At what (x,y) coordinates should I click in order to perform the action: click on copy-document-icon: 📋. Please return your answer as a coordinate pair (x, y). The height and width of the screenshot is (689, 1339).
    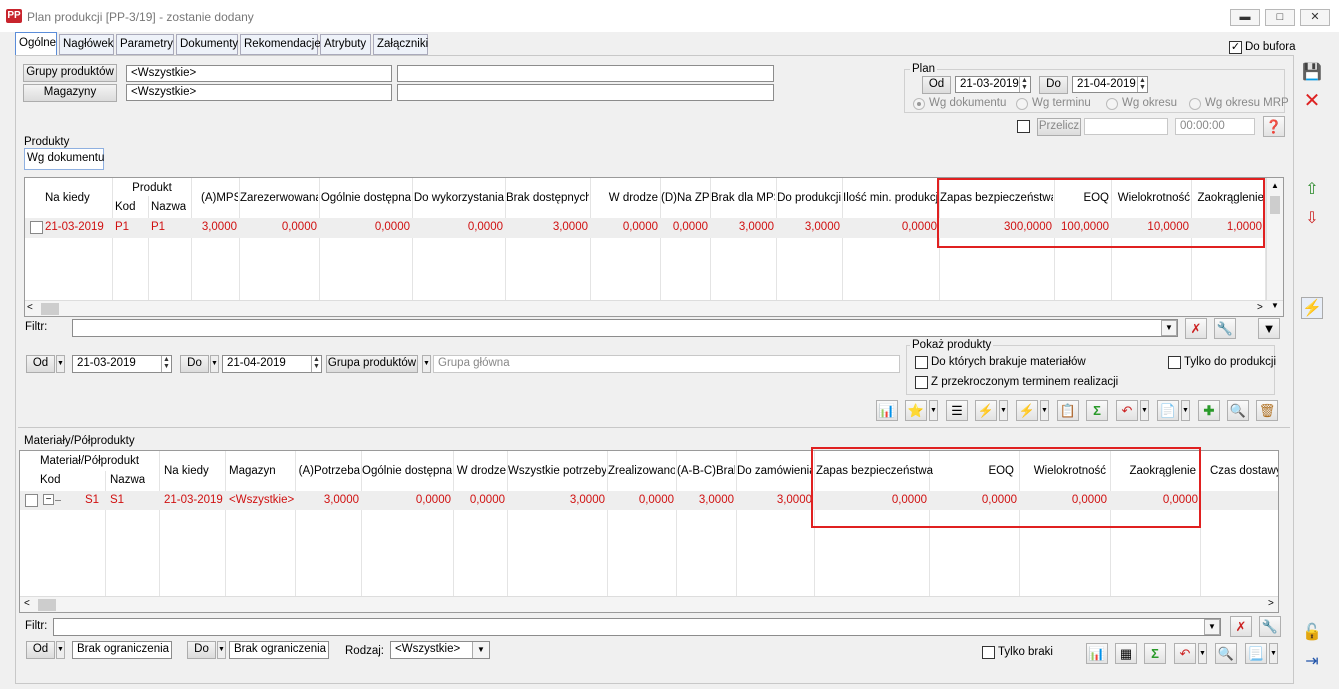
    Looking at the image, I should click on (1068, 410).